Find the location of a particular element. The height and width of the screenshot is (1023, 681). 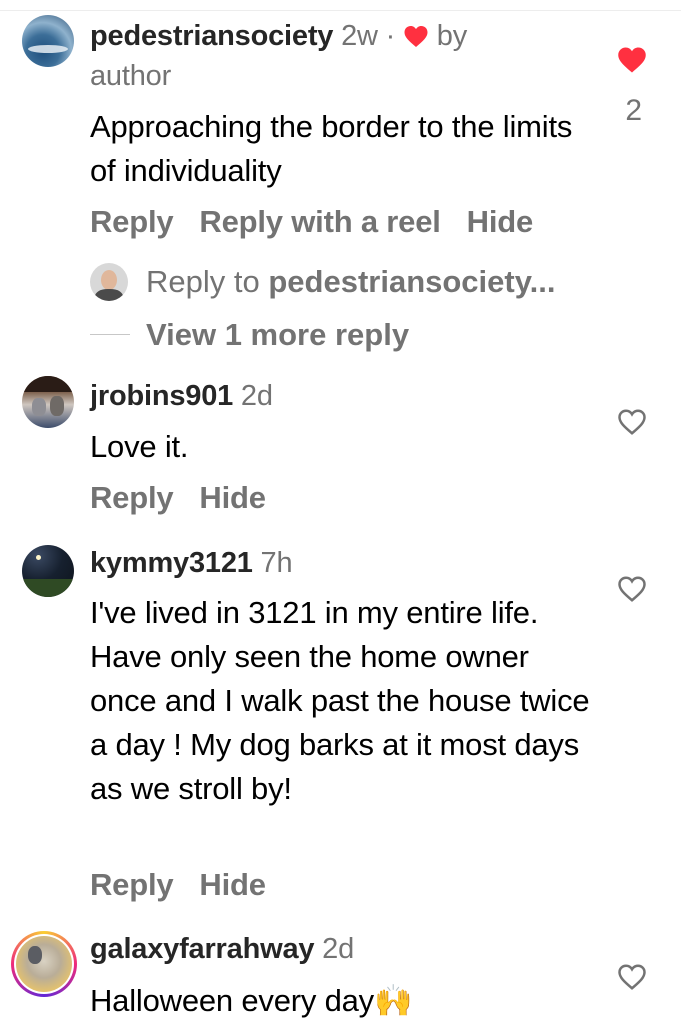

comment-actions: Reply Reply with a reel Hide is located at coordinates (324, 222).